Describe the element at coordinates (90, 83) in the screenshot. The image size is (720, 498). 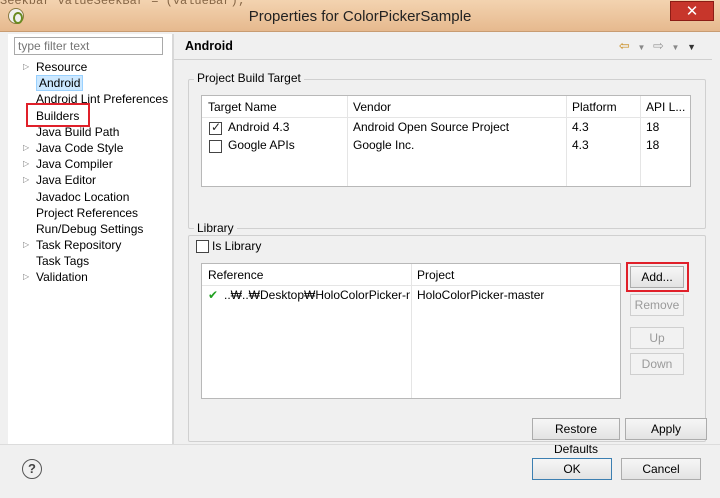
I see `tree-item: Android` at that location.